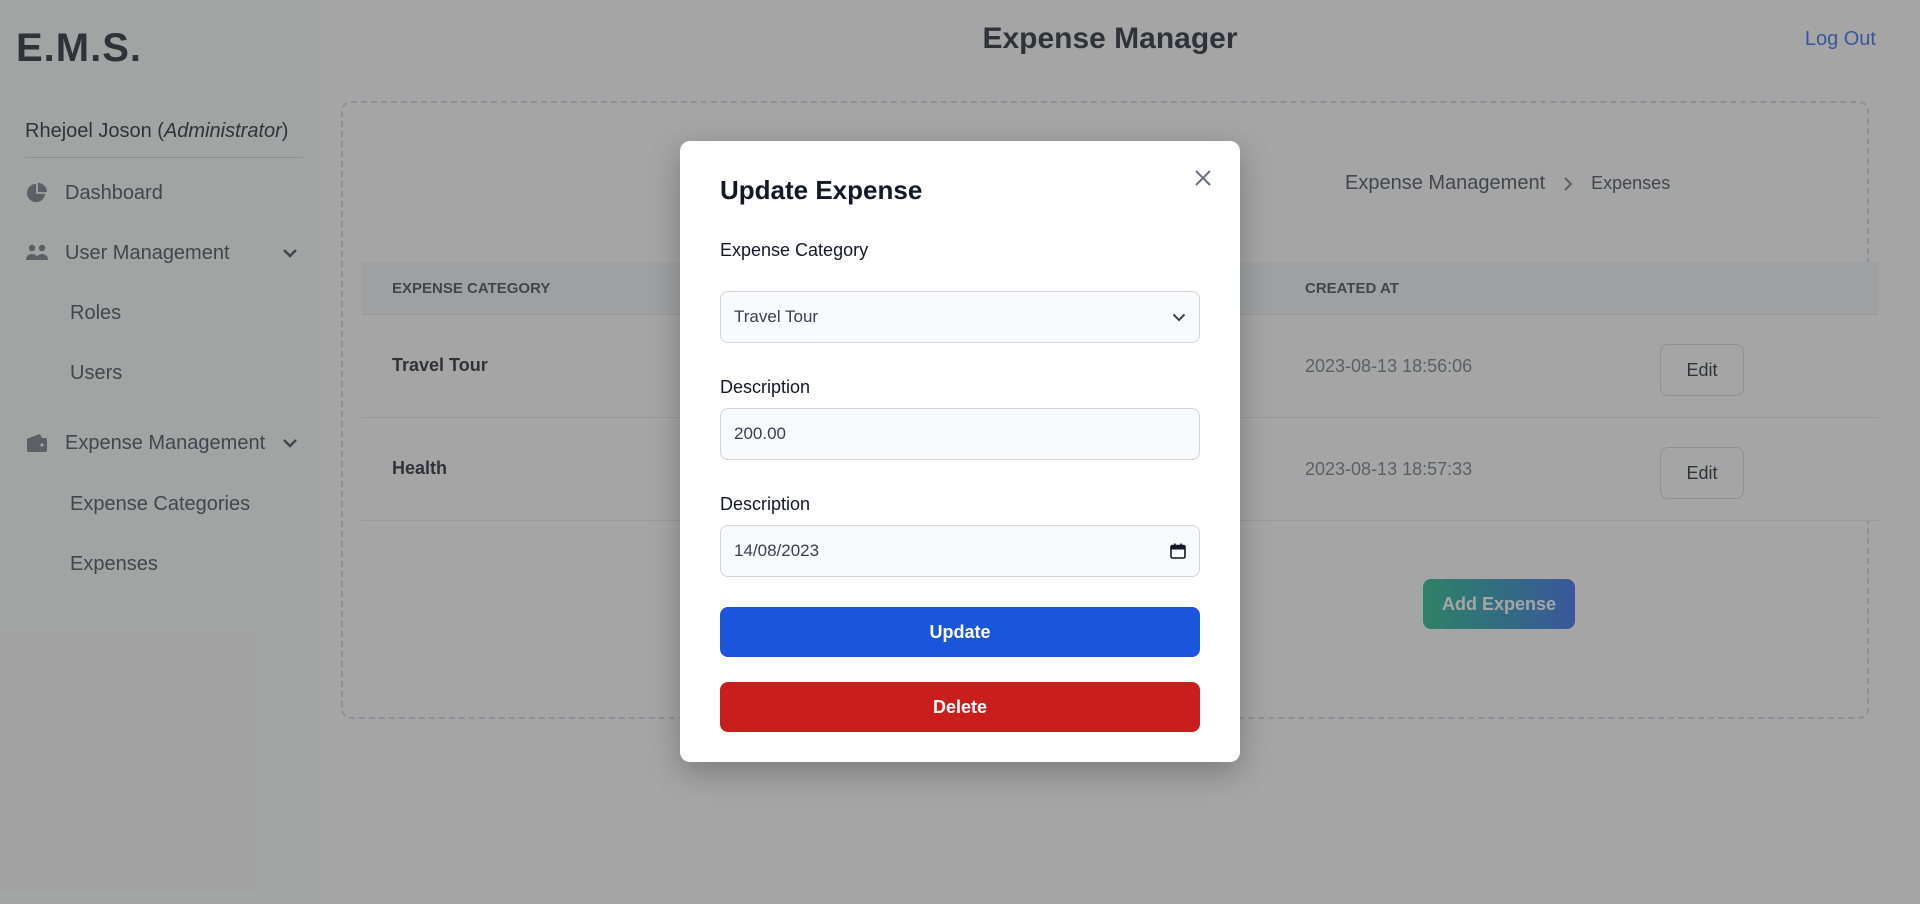 This screenshot has width=1920, height=919. What do you see at coordinates (1178, 551) in the screenshot?
I see `calendar-icon` at bounding box center [1178, 551].